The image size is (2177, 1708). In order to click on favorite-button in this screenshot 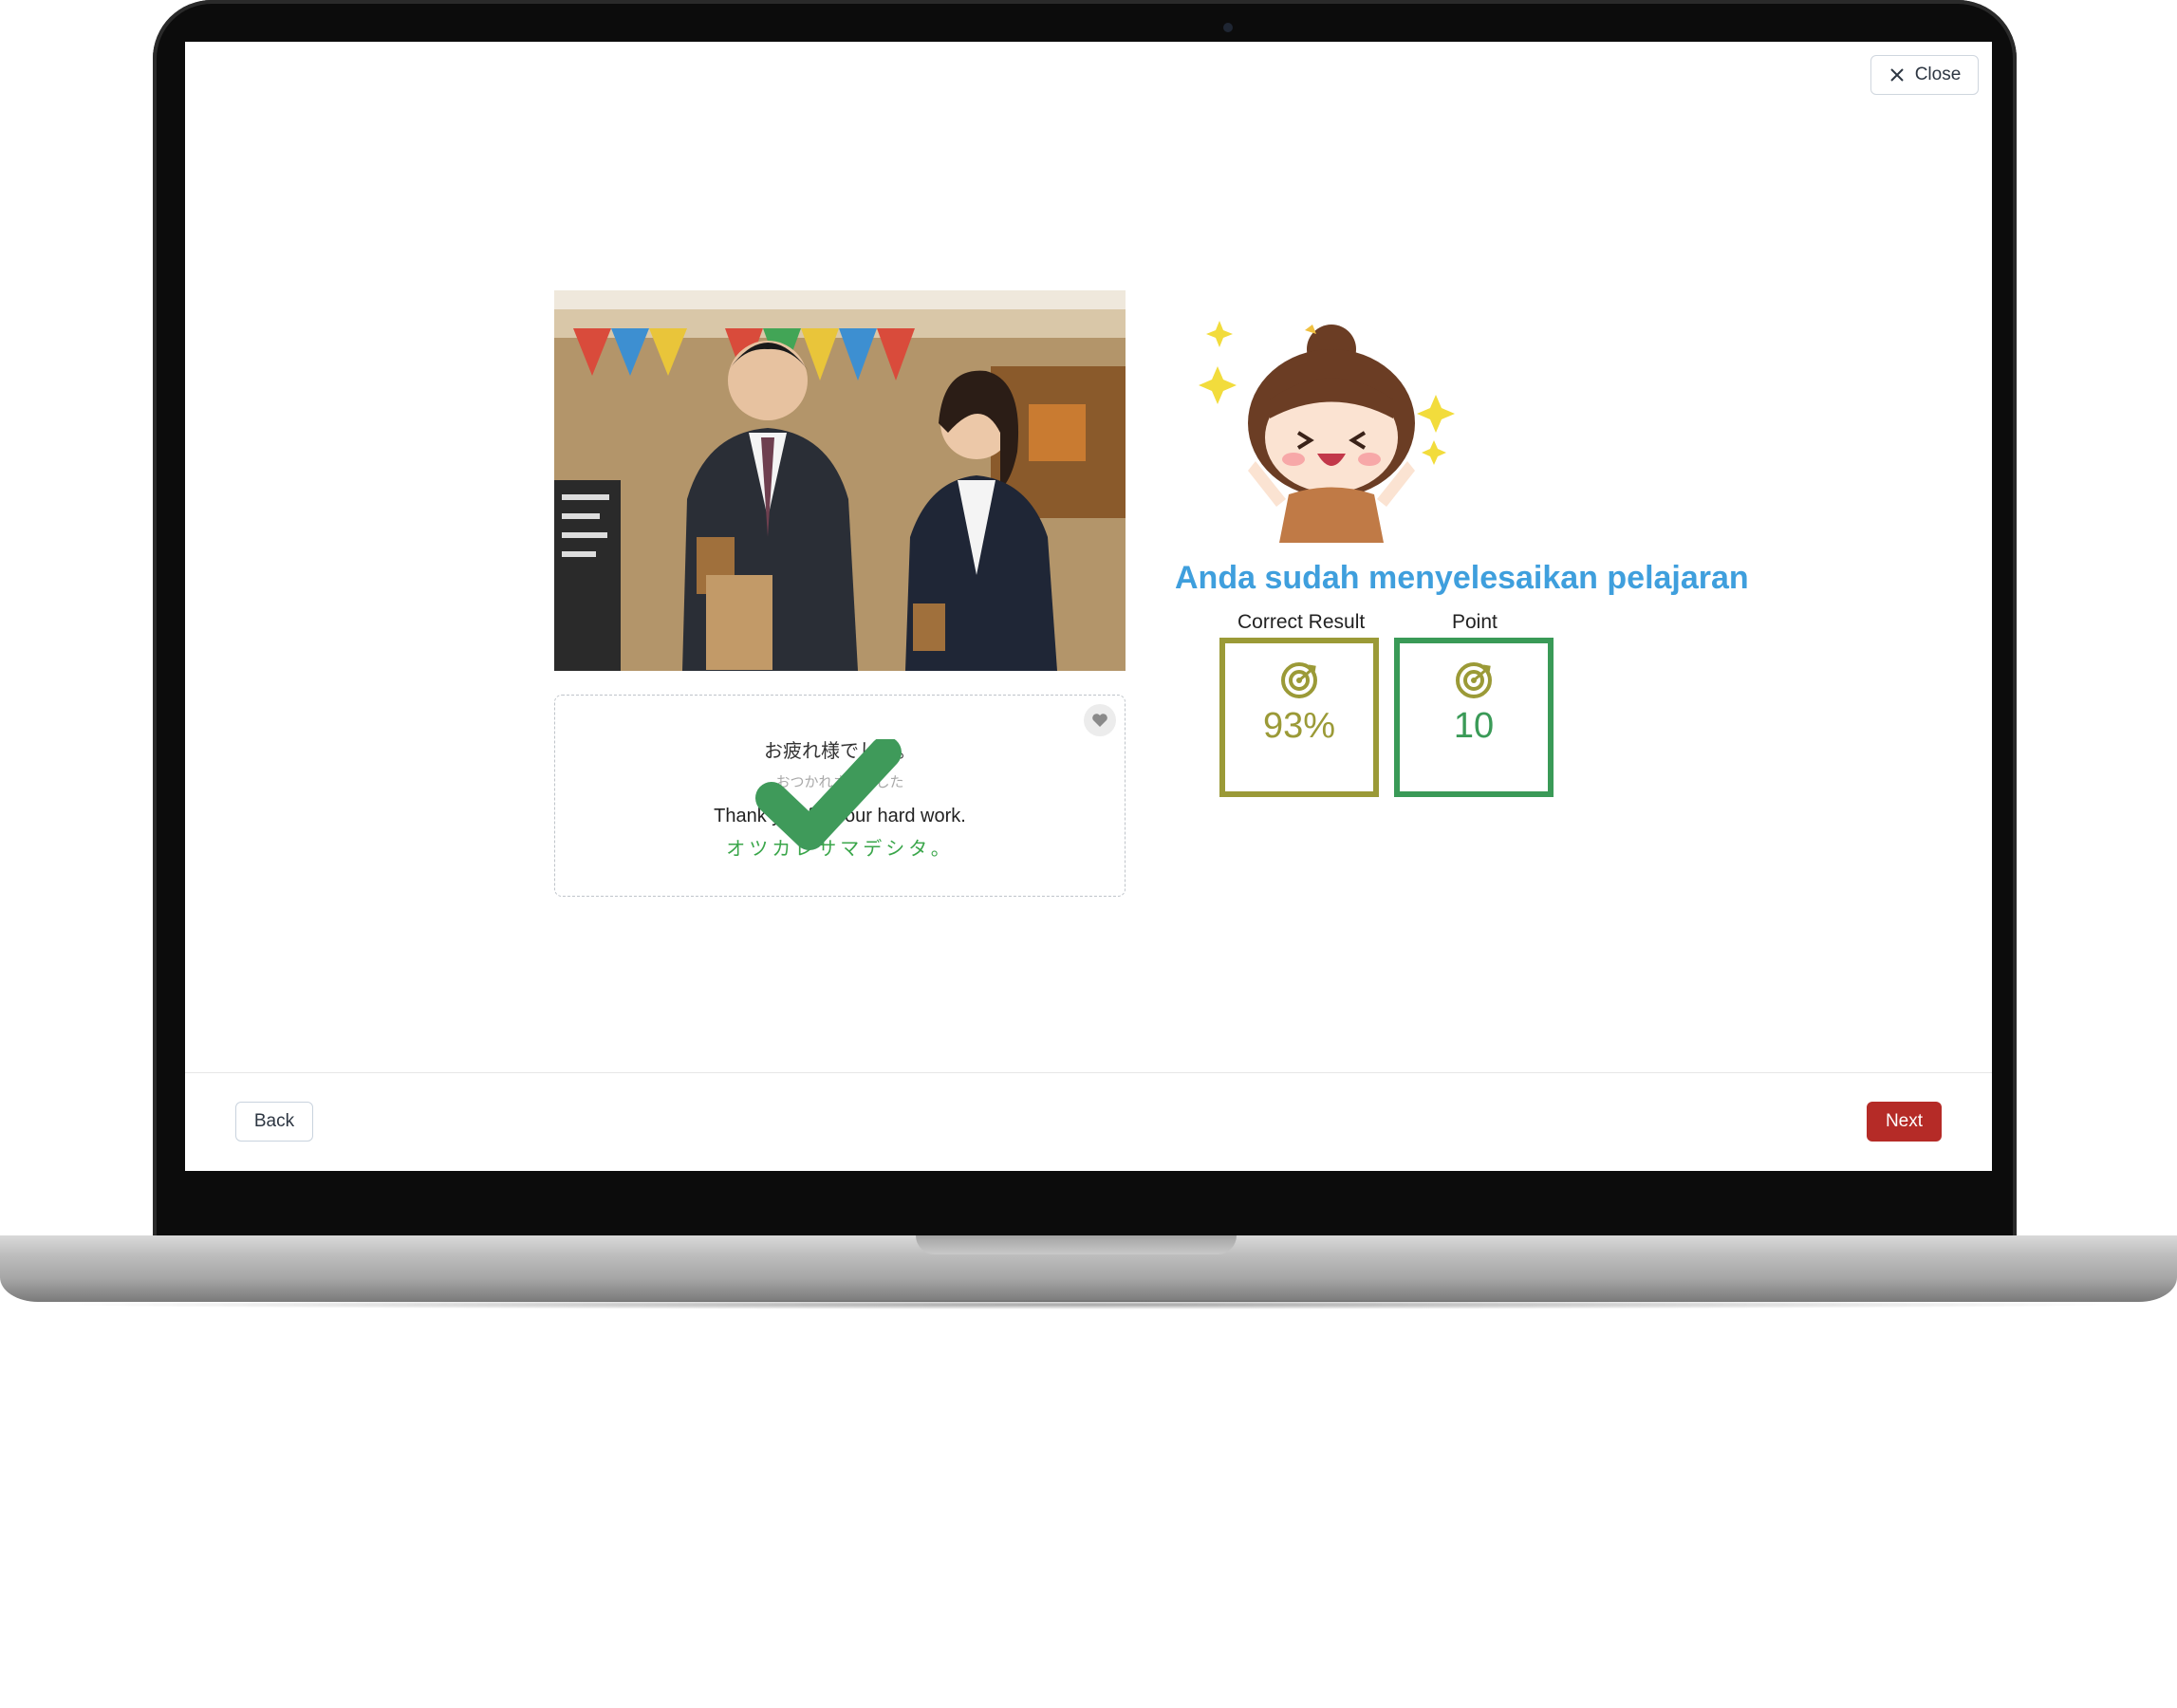, I will do `click(1100, 720)`.